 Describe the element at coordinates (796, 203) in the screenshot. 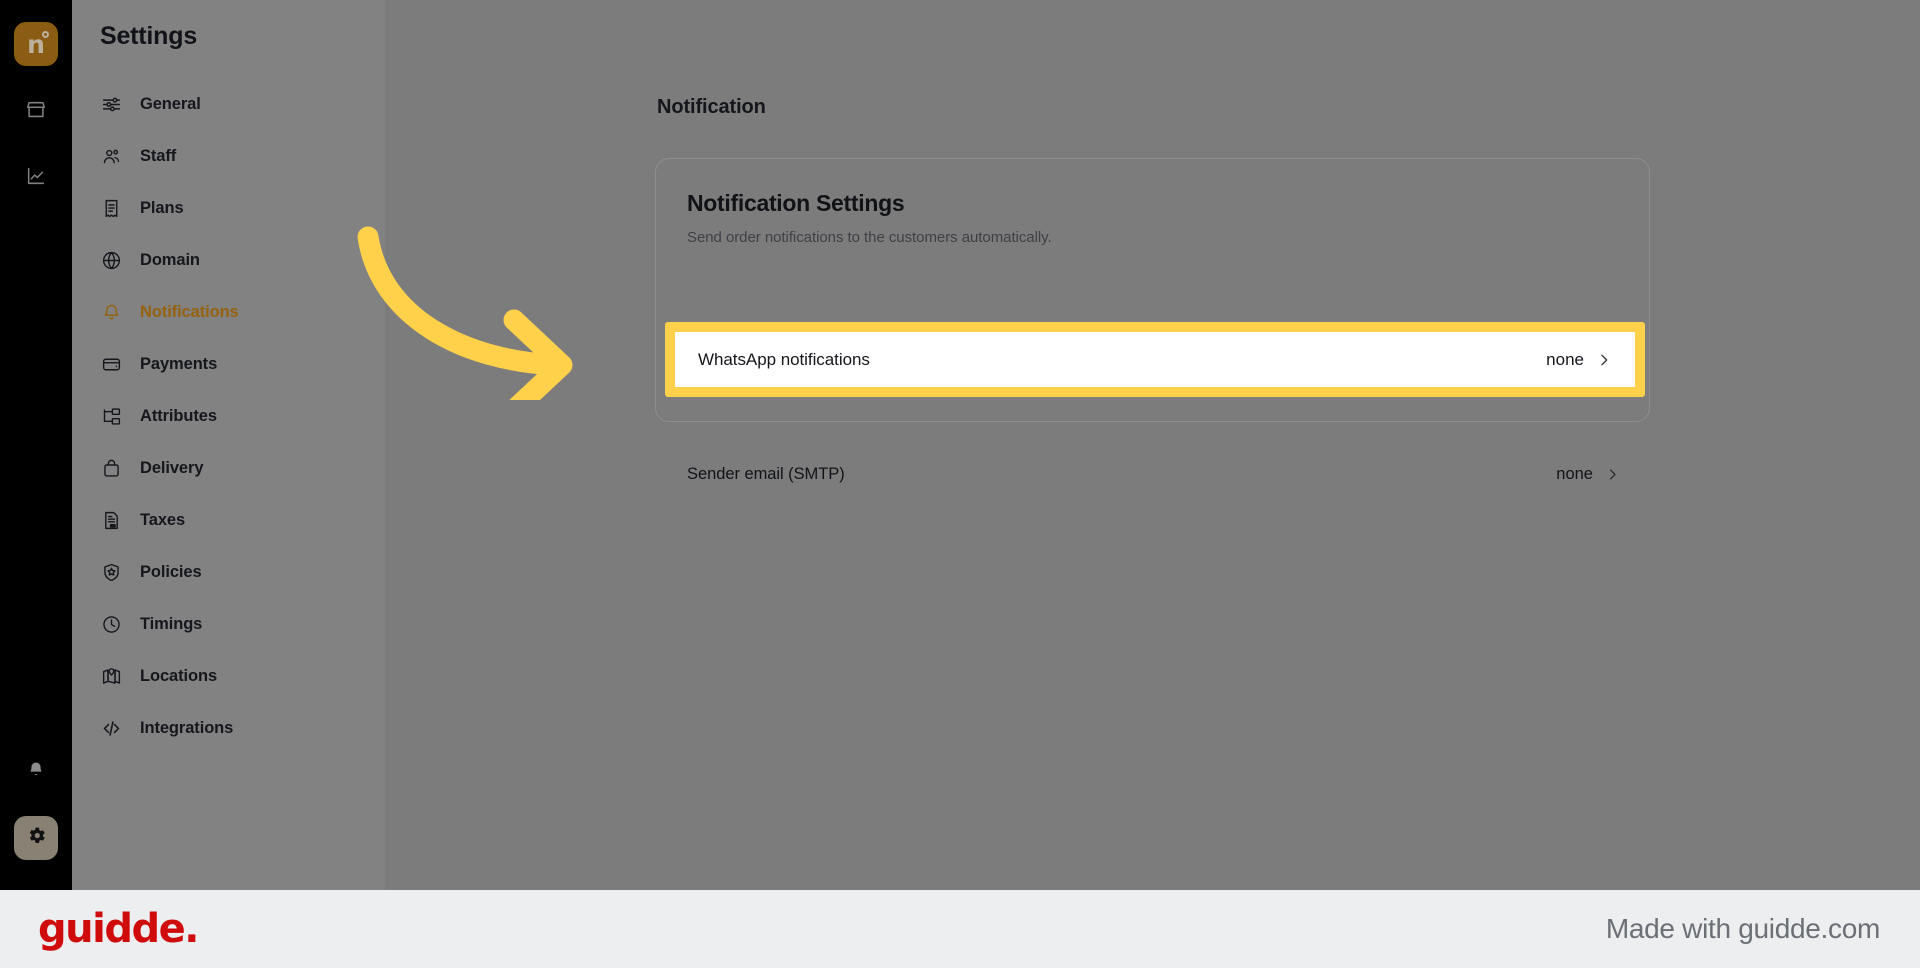

I see `card-title: Notification Settings` at that location.